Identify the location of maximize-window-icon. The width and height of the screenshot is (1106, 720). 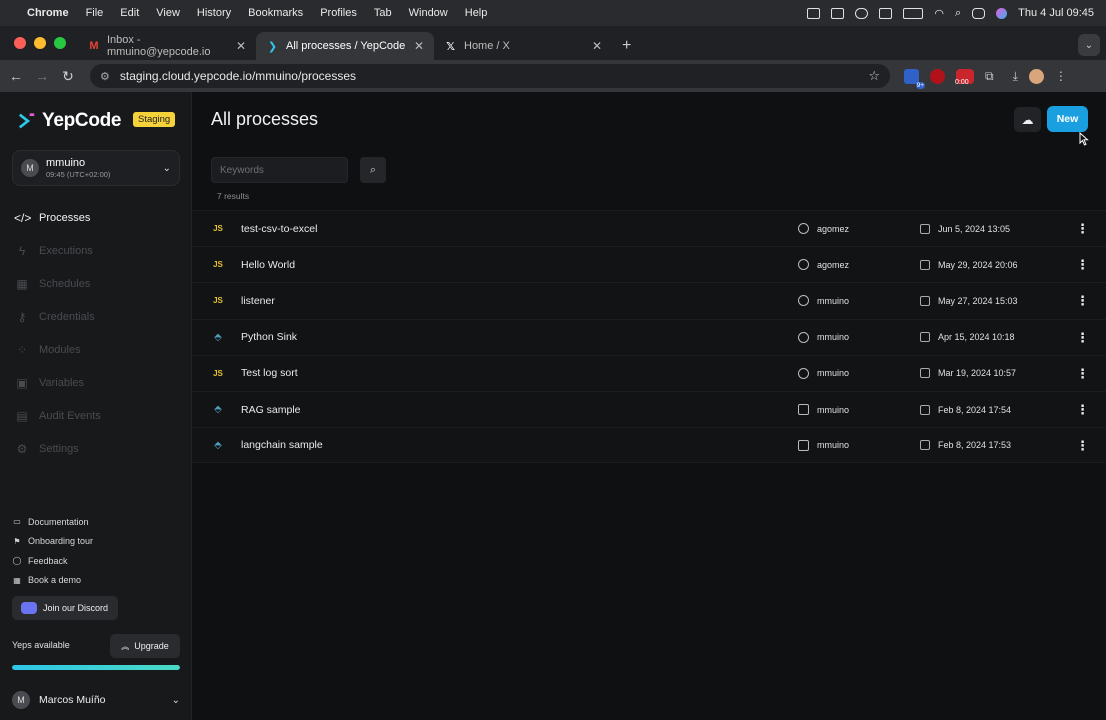
(60, 43).